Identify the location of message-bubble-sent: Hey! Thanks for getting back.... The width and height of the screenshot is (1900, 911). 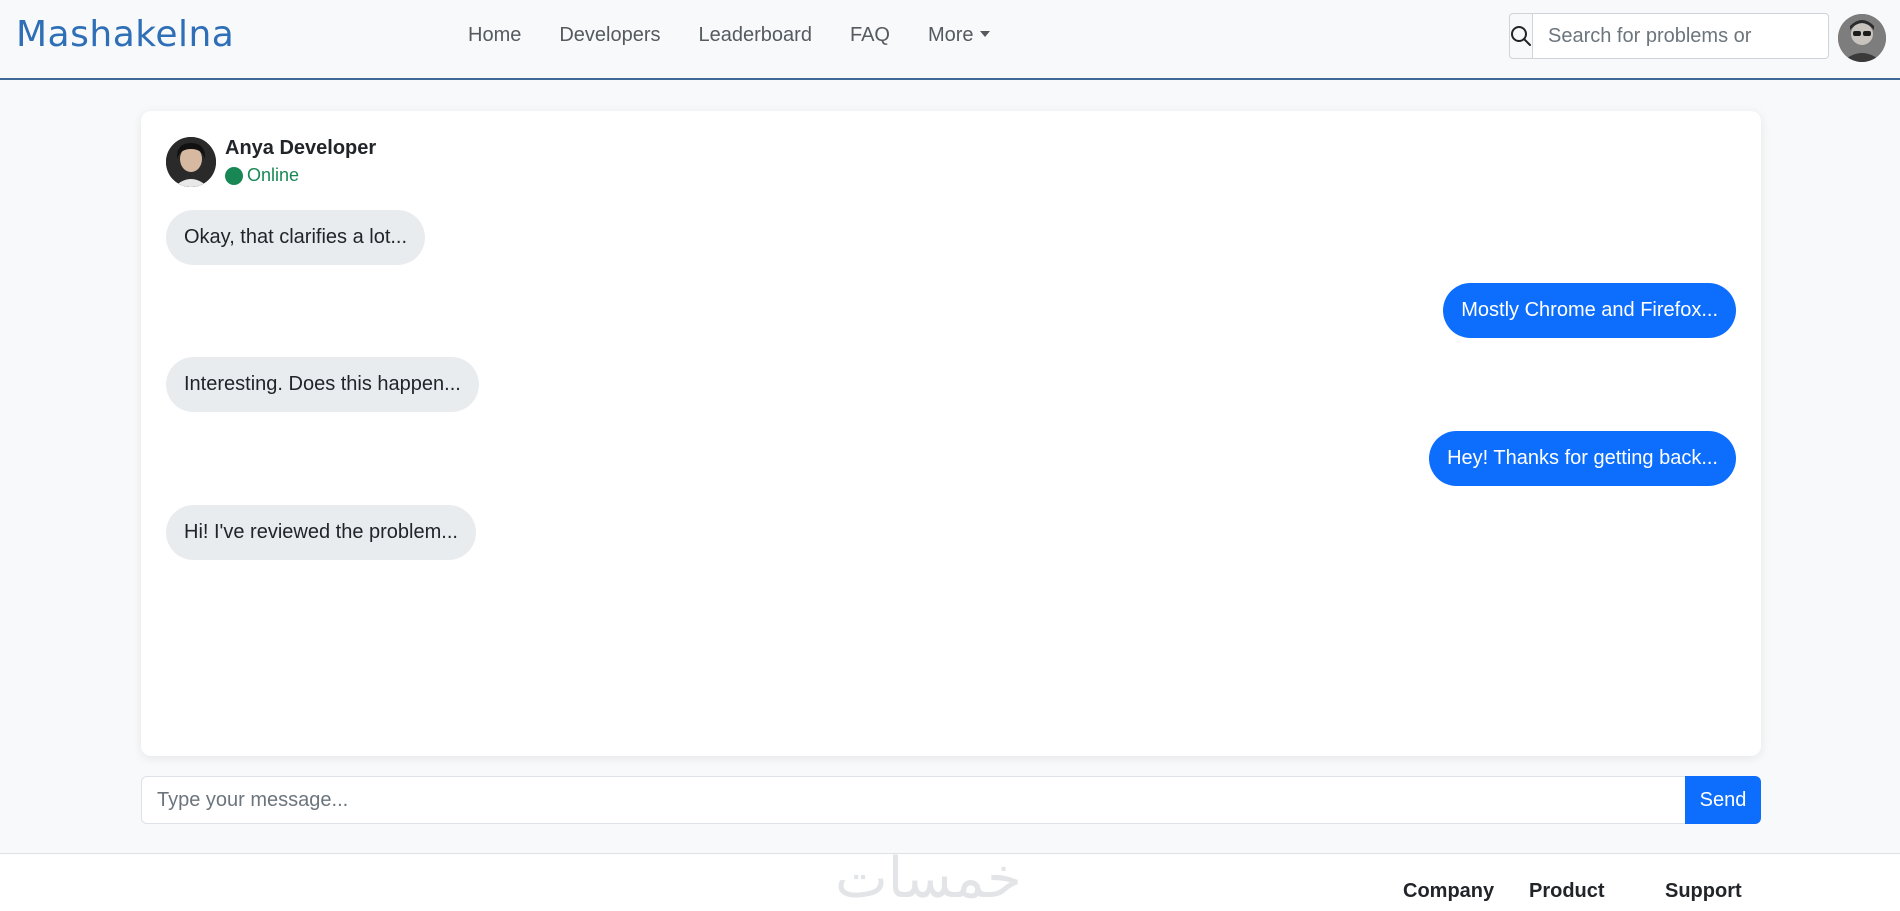
(1582, 458).